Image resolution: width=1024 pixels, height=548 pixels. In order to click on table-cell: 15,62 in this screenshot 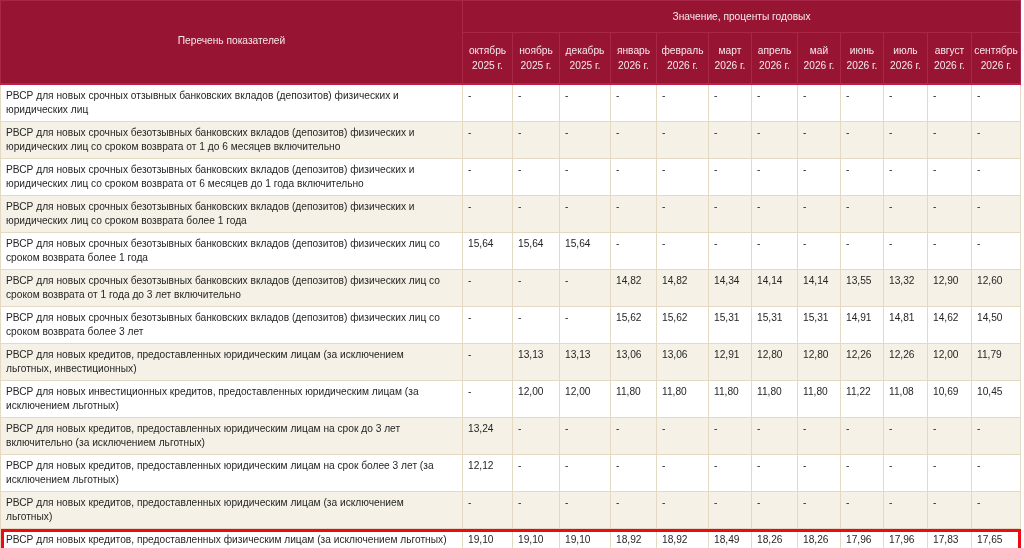, I will do `click(633, 325)`.